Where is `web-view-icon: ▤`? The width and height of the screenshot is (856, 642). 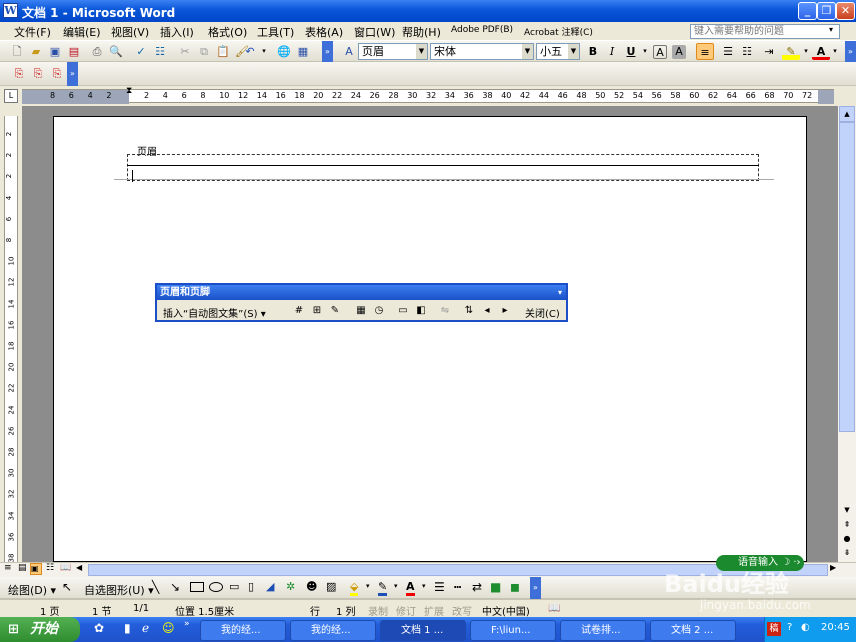 web-view-icon: ▤ is located at coordinates (22, 568).